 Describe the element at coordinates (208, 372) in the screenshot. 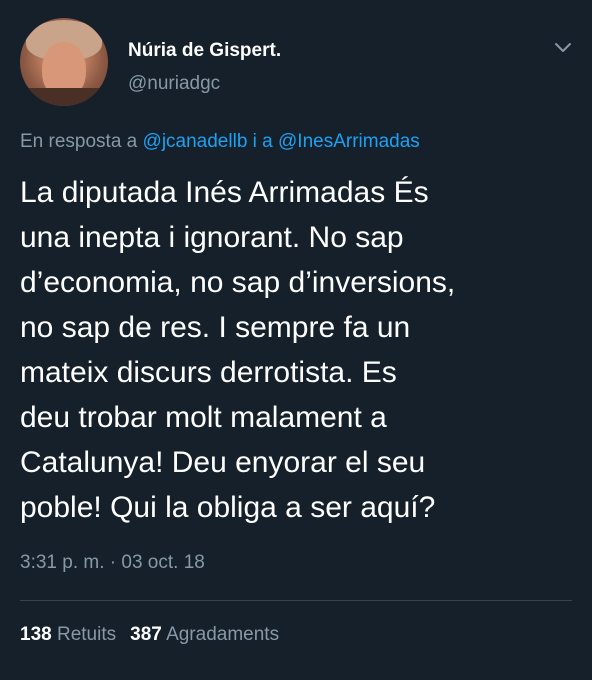

I see `tweet-text-line: mateix discurs derrotista. Es` at that location.